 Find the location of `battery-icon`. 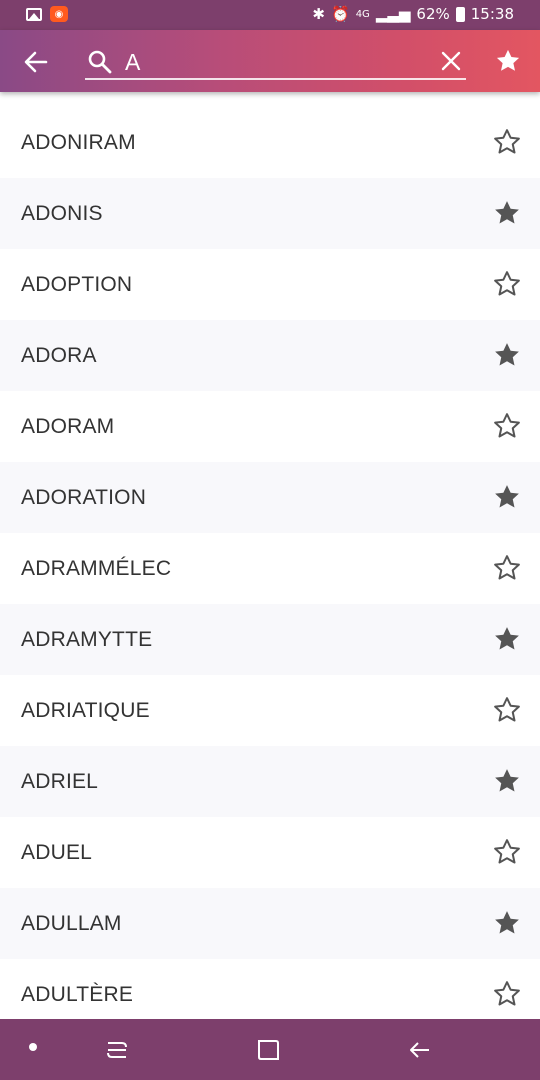

battery-icon is located at coordinates (460, 14).